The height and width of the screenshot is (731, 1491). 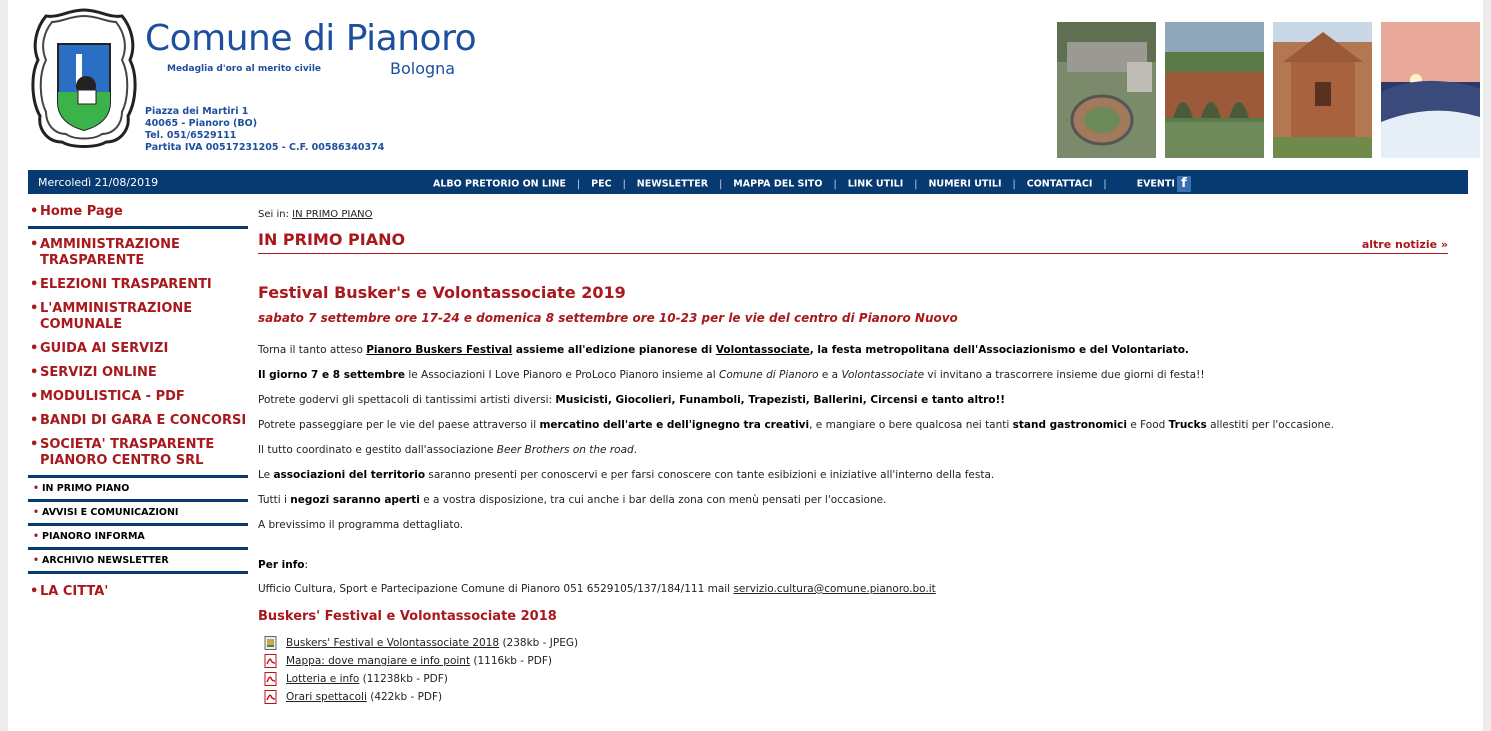 I want to click on sidebar-subitem-pianoro-informa: • PIANORO INFORMA, so click(x=138, y=538).